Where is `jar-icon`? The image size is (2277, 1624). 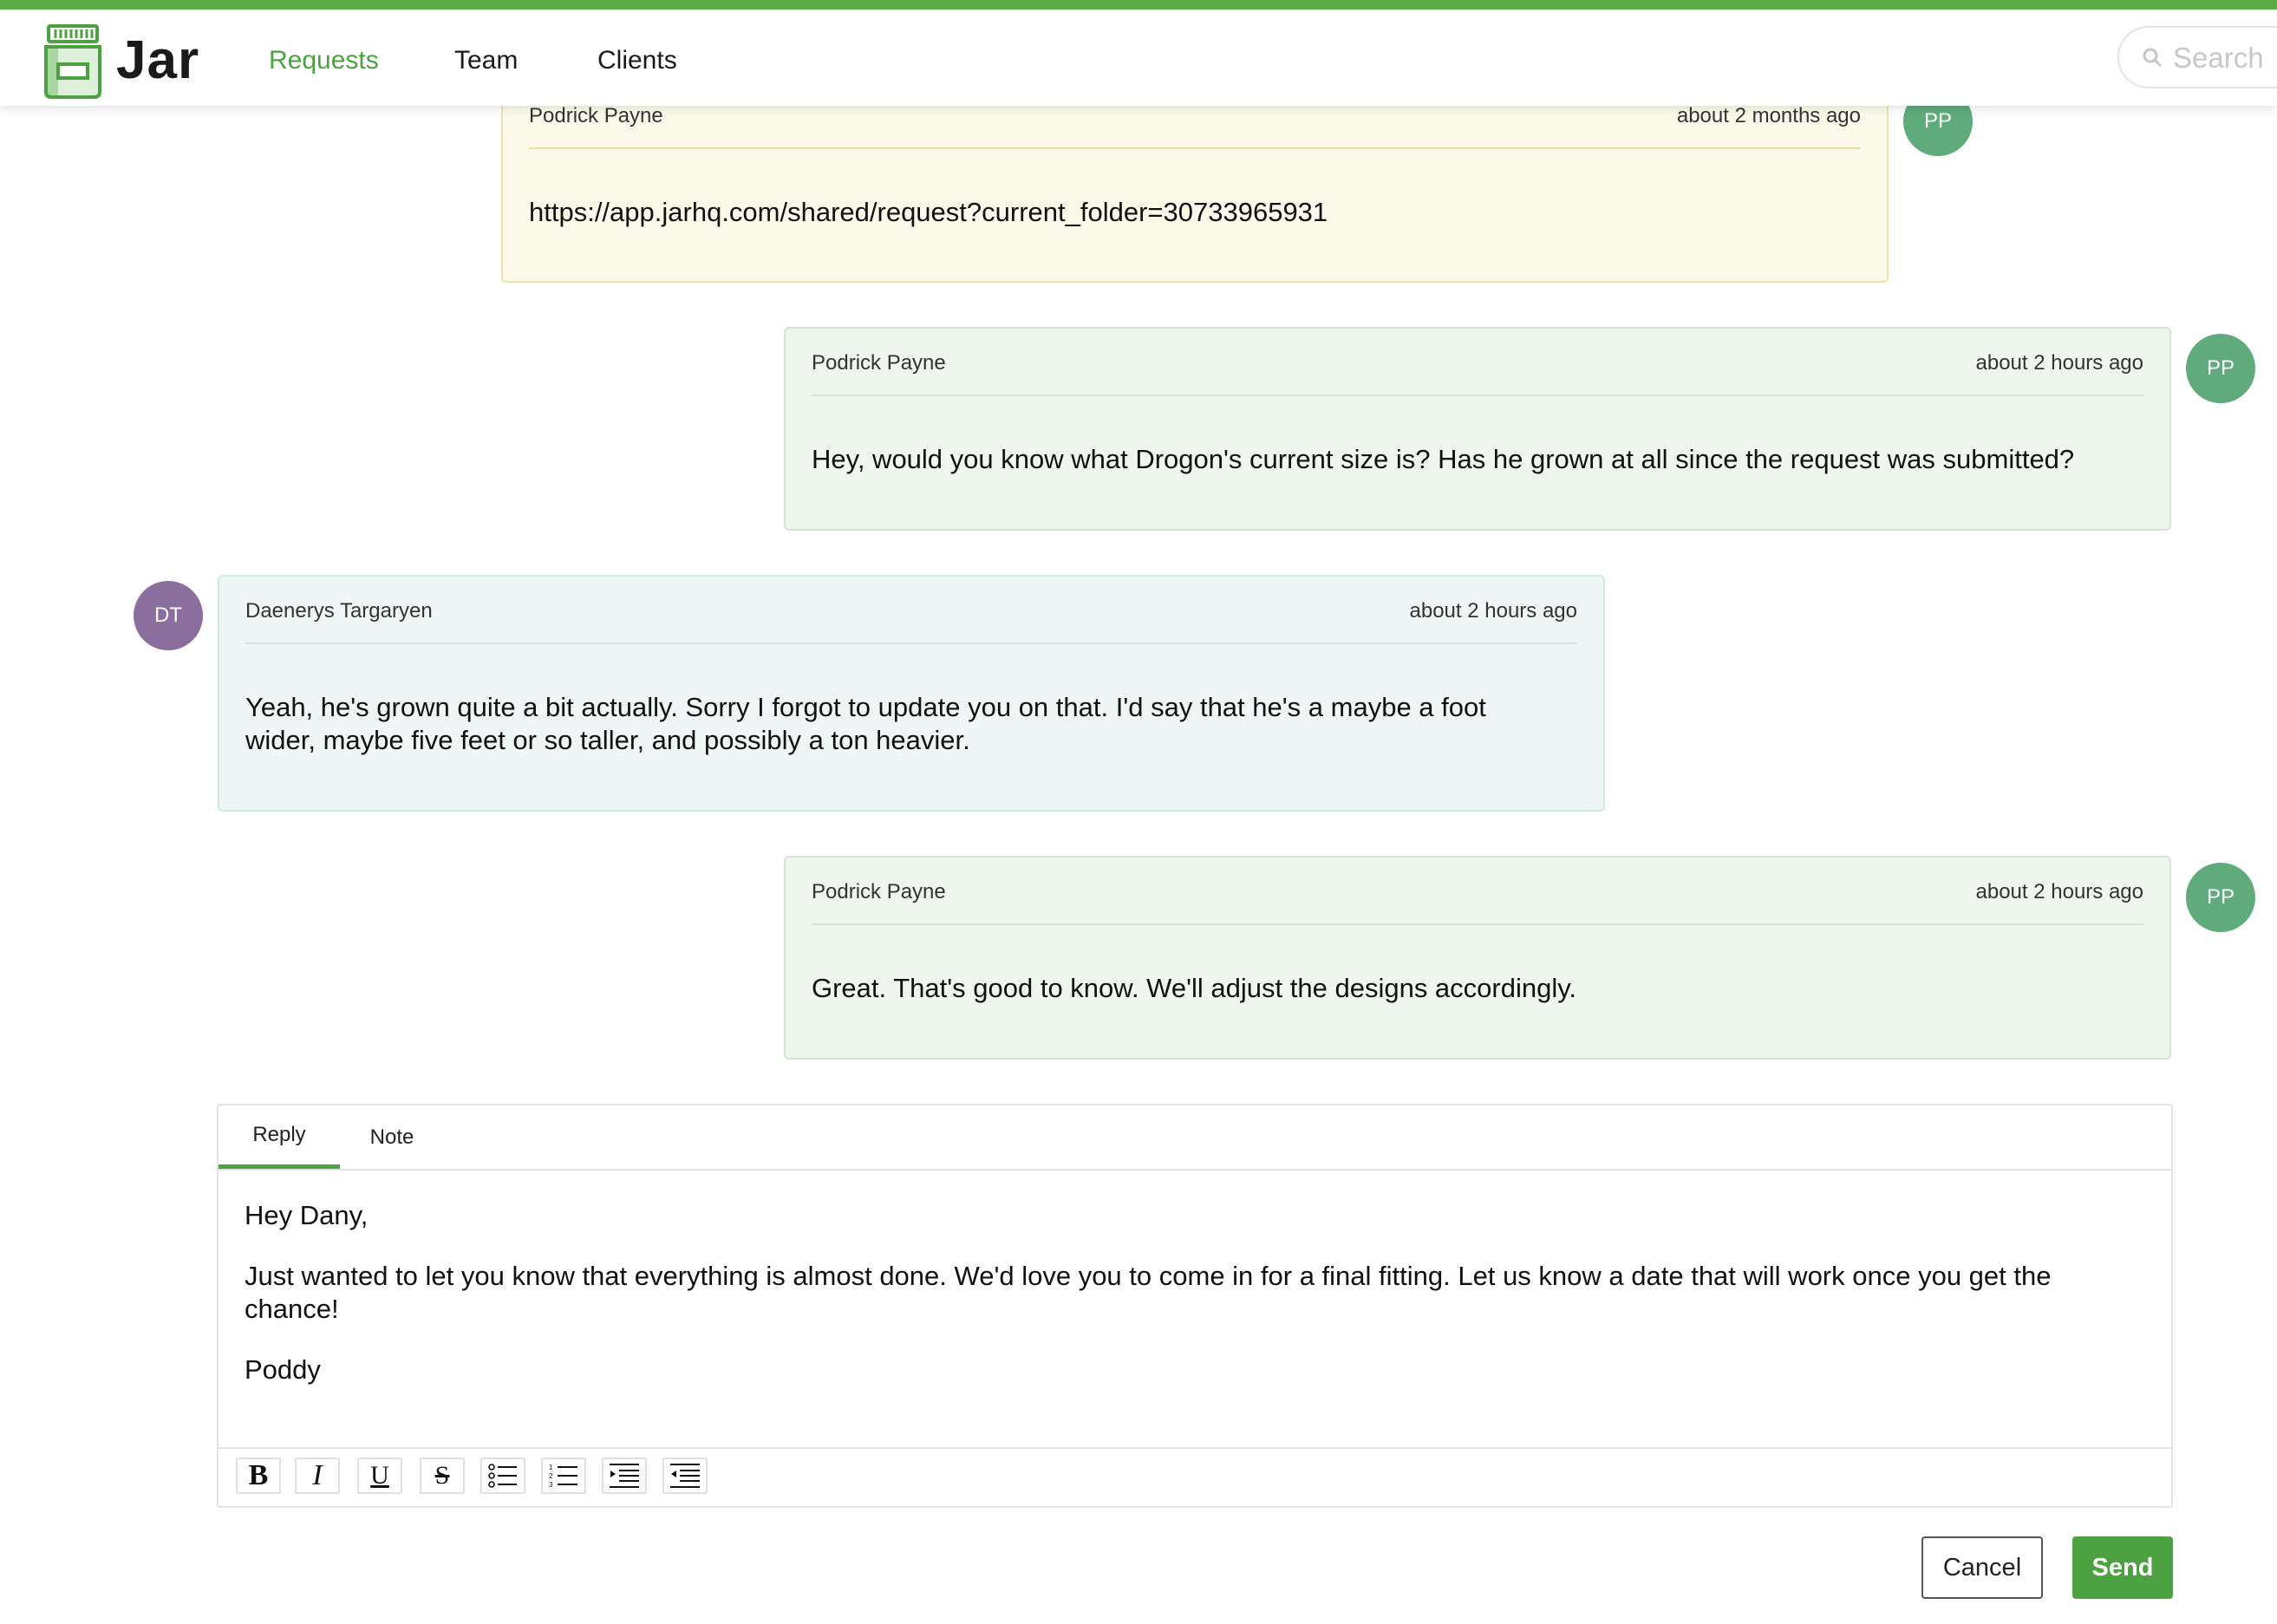
jar-icon is located at coordinates (73, 61).